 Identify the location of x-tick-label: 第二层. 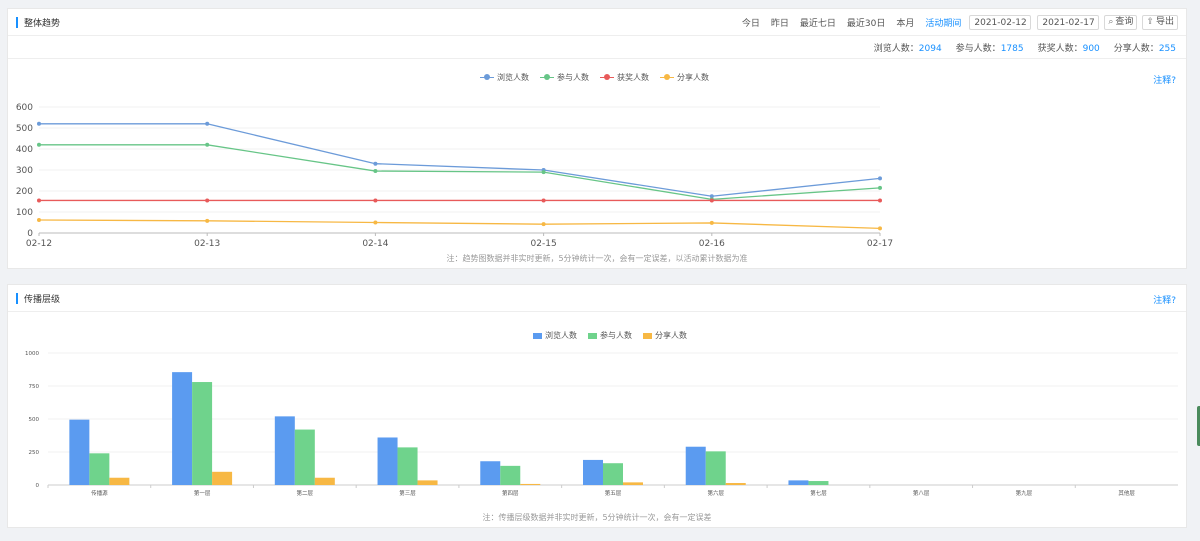
(305, 493).